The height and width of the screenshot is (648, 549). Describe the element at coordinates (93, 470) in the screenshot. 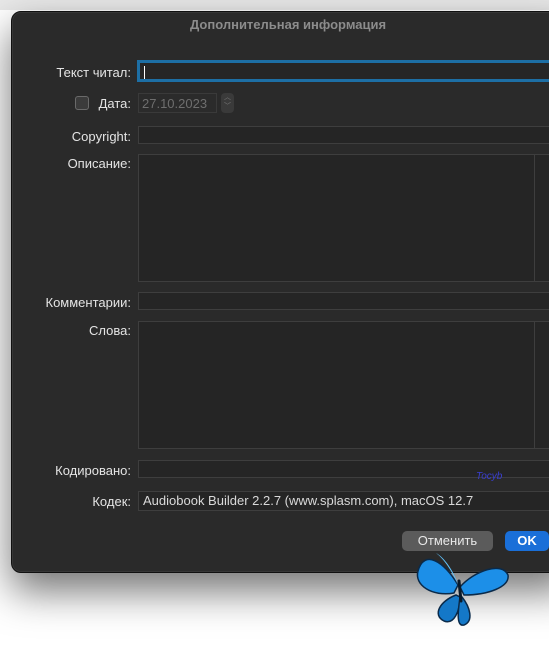

I see `encoded-label: Кодировано:` at that location.